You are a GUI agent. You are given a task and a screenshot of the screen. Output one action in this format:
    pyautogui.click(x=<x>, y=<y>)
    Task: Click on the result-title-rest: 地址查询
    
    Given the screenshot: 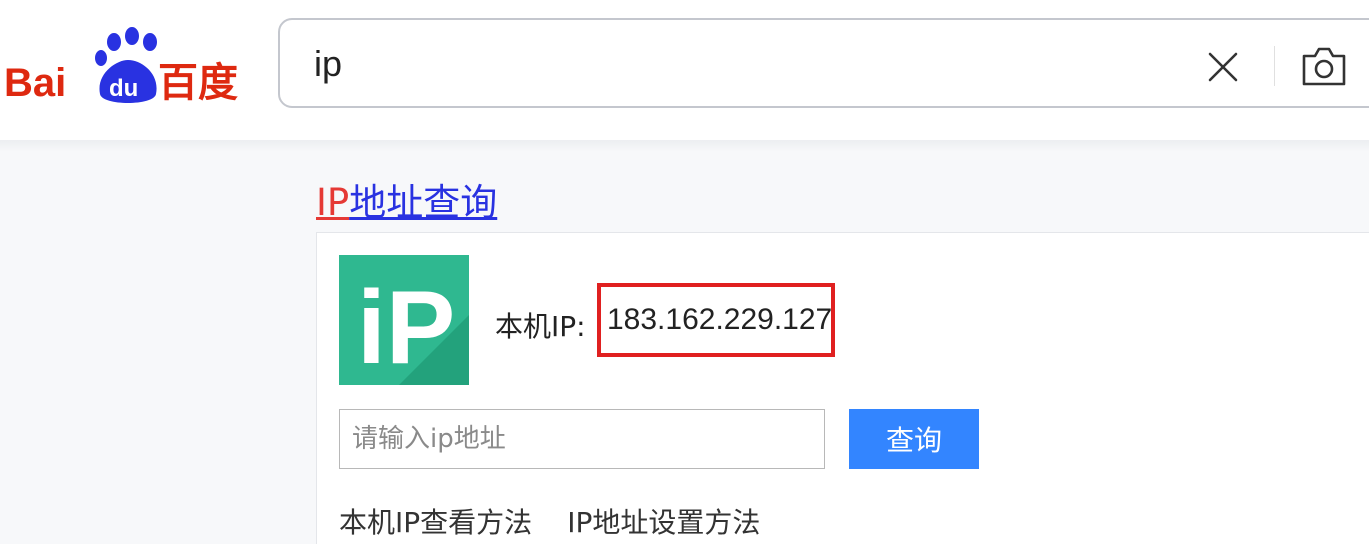 What is the action you would take?
    pyautogui.click(x=423, y=202)
    